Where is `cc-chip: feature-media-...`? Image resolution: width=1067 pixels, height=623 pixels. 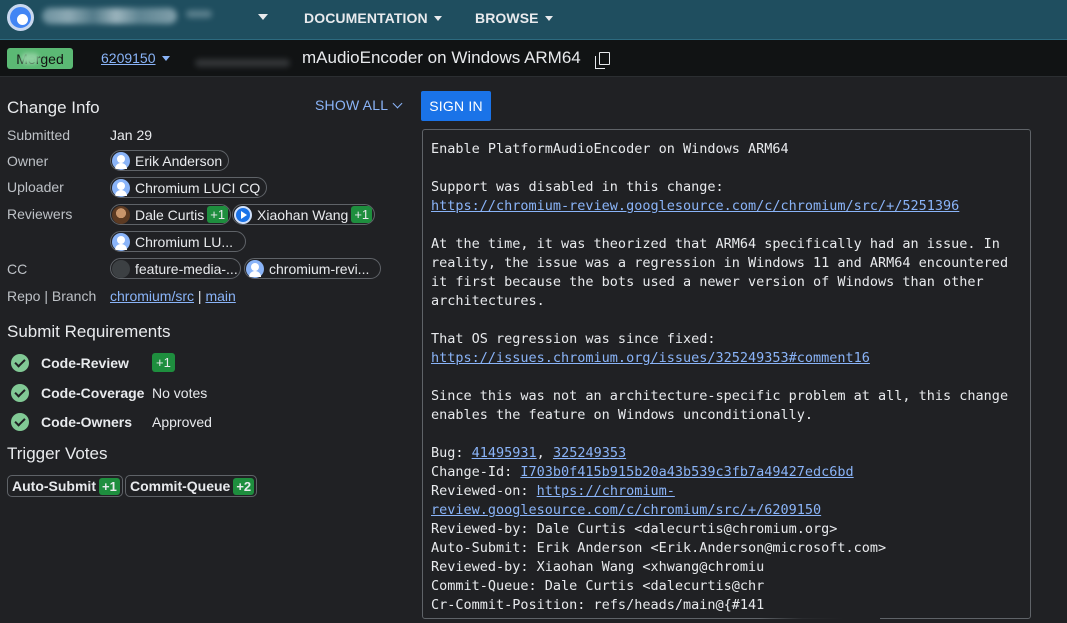
cc-chip: feature-media-... is located at coordinates (175, 268).